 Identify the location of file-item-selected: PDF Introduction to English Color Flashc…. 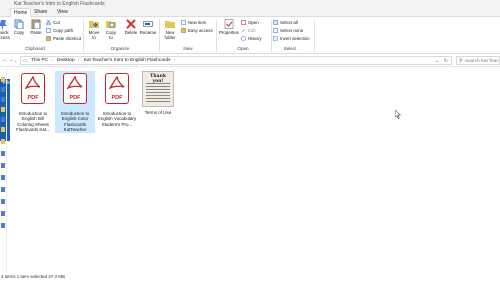
(75, 102).